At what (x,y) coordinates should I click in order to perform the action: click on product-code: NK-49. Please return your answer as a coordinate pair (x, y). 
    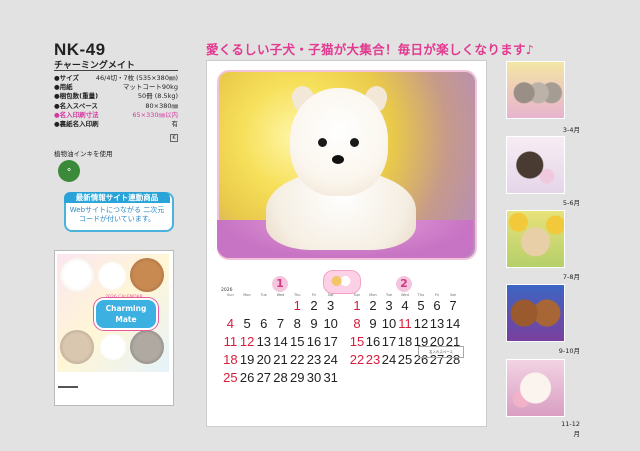
    Looking at the image, I should click on (80, 49).